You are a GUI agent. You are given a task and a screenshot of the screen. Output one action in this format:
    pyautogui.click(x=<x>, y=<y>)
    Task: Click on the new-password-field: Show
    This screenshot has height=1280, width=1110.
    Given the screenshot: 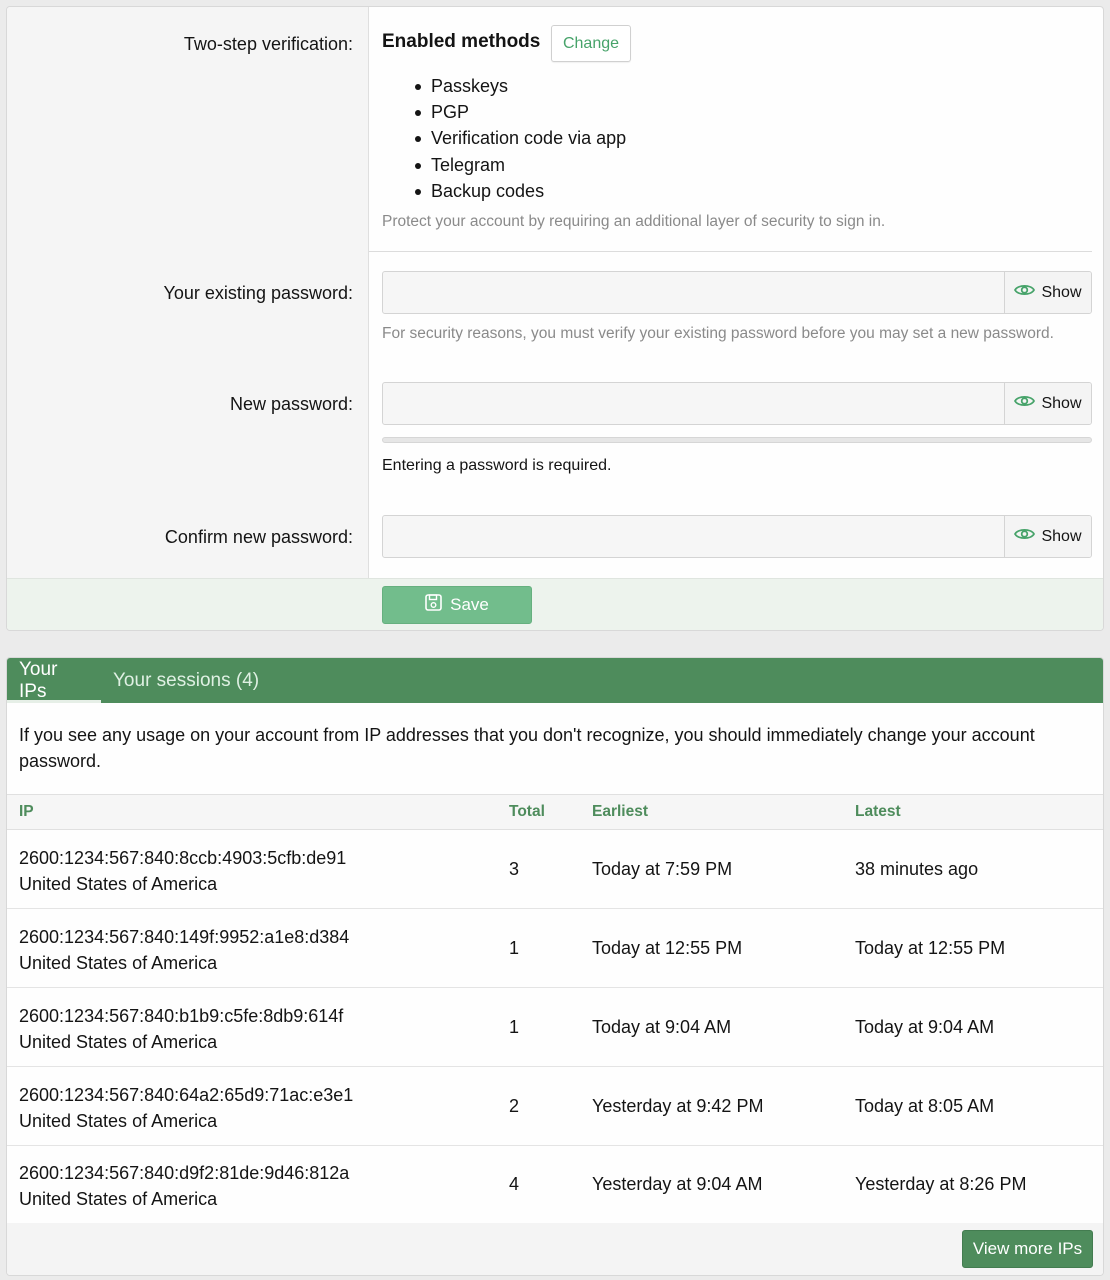 What is the action you would take?
    pyautogui.click(x=737, y=403)
    